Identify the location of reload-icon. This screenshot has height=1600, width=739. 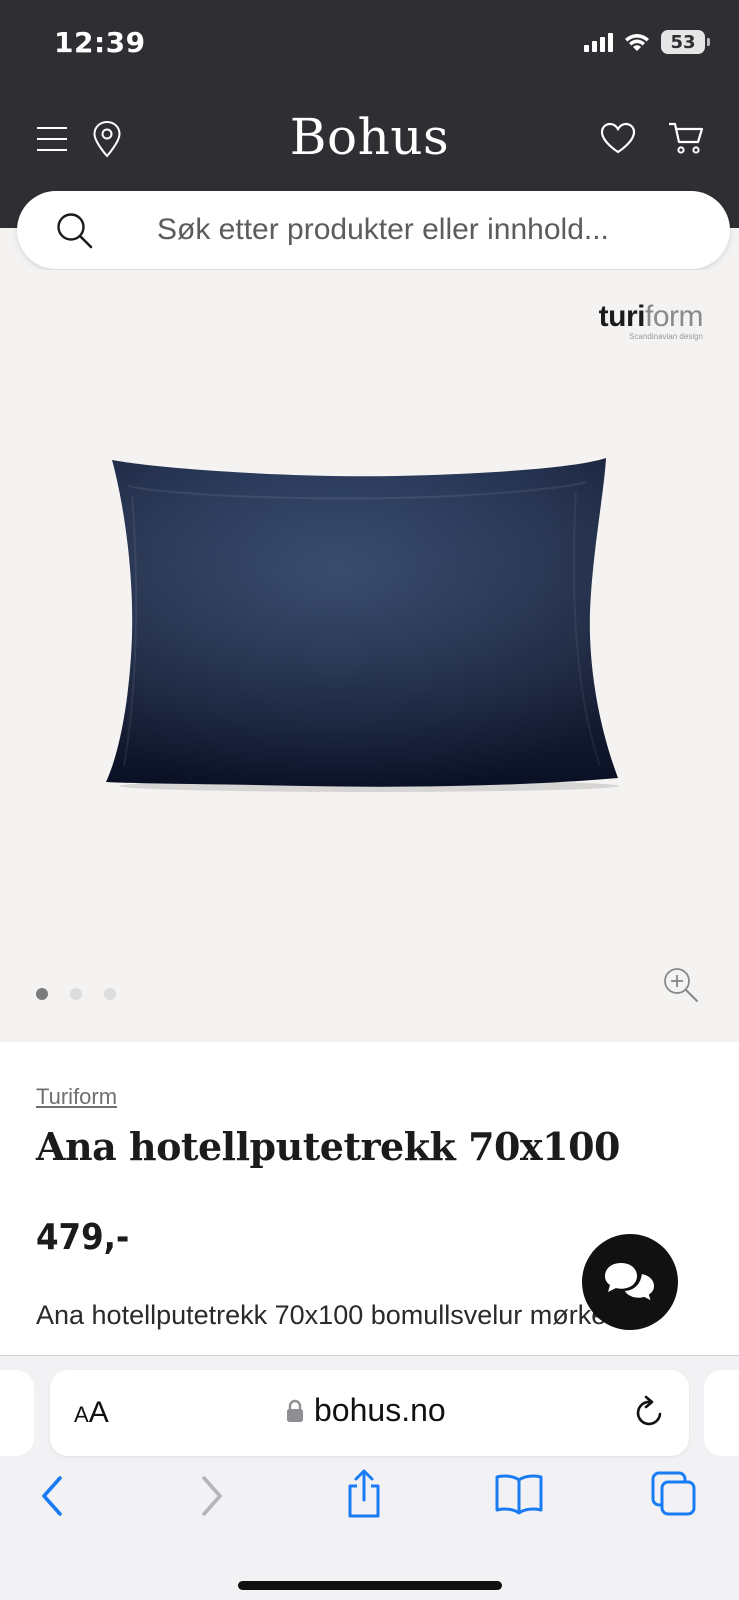
(650, 1412).